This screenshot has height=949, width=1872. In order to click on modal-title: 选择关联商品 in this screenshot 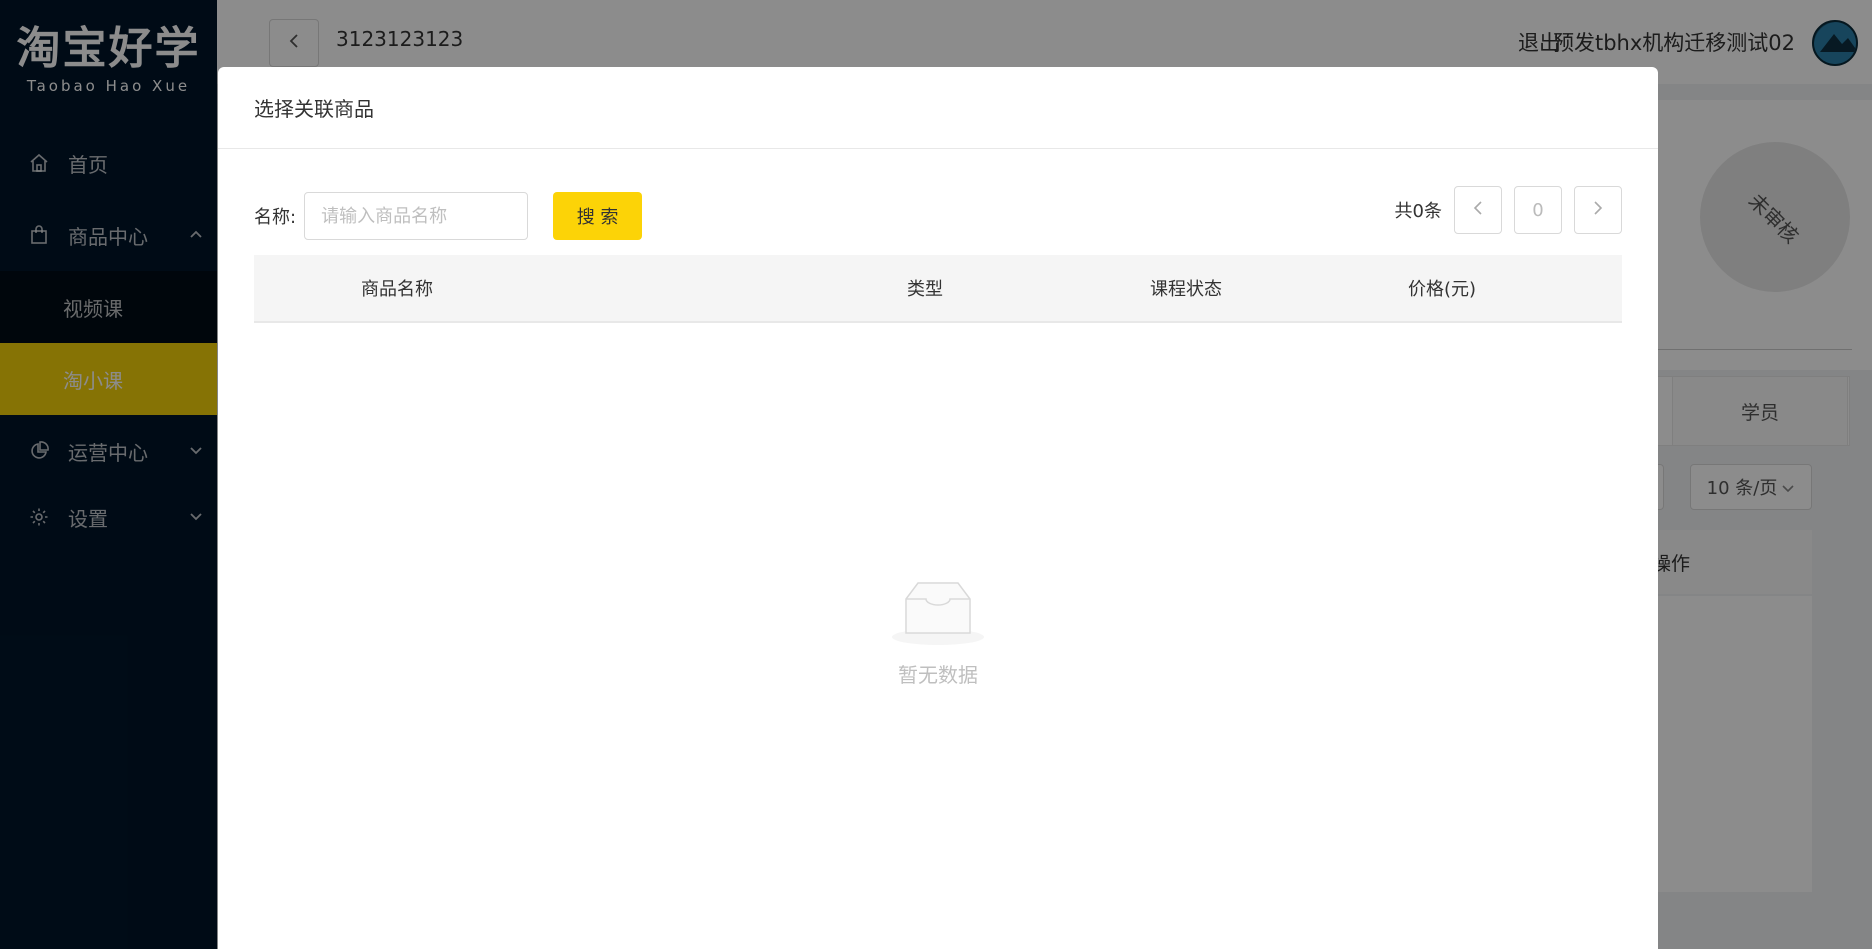, I will do `click(938, 108)`.